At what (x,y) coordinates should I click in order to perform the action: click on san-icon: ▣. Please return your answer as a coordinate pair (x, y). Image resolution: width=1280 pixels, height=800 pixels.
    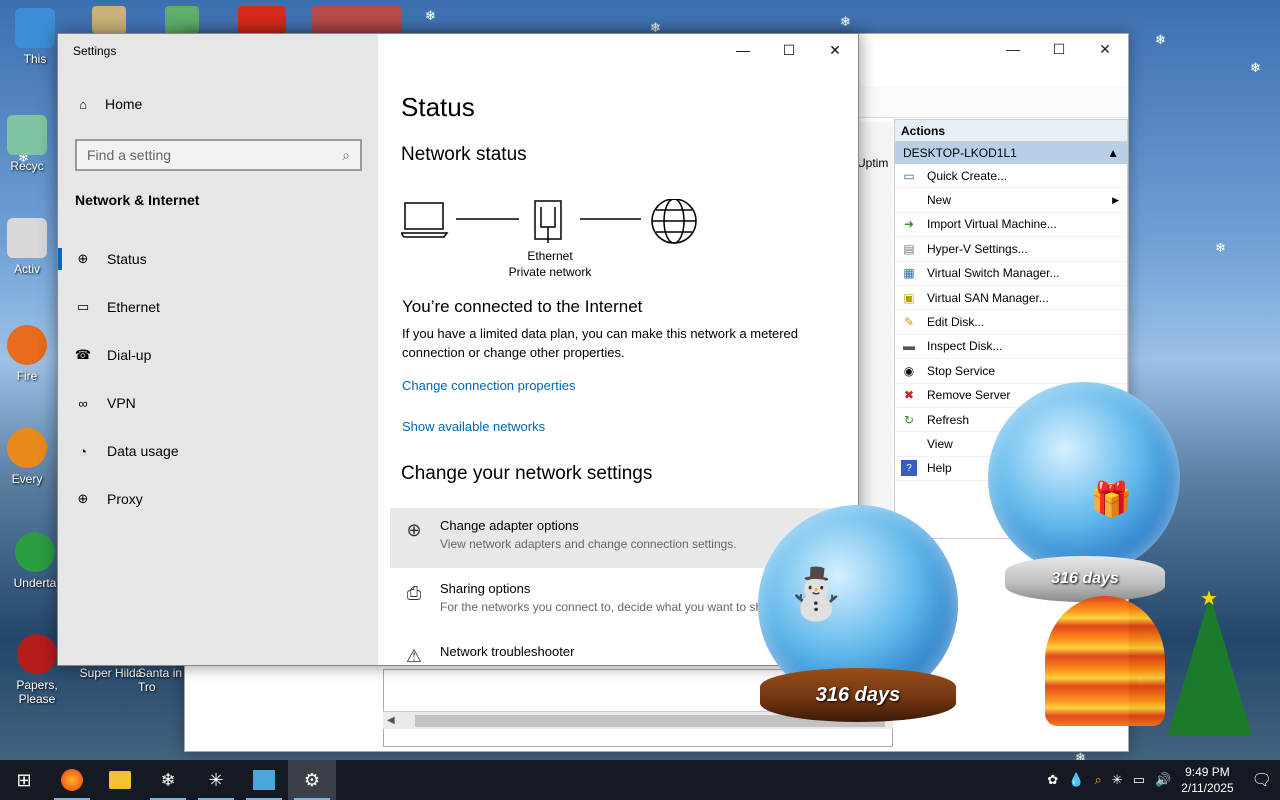
    Looking at the image, I should click on (909, 297).